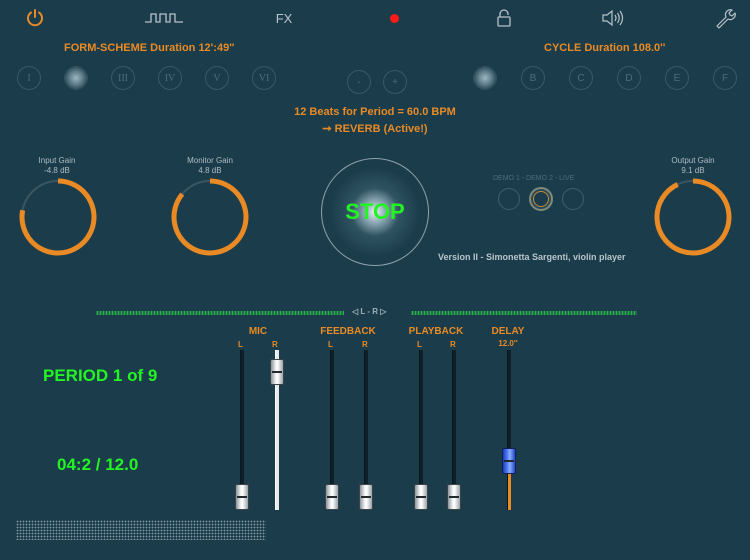 This screenshot has height=560, width=750. What do you see at coordinates (210, 170) in the screenshot?
I see `monitor-gain-value: 4.8 dB` at bounding box center [210, 170].